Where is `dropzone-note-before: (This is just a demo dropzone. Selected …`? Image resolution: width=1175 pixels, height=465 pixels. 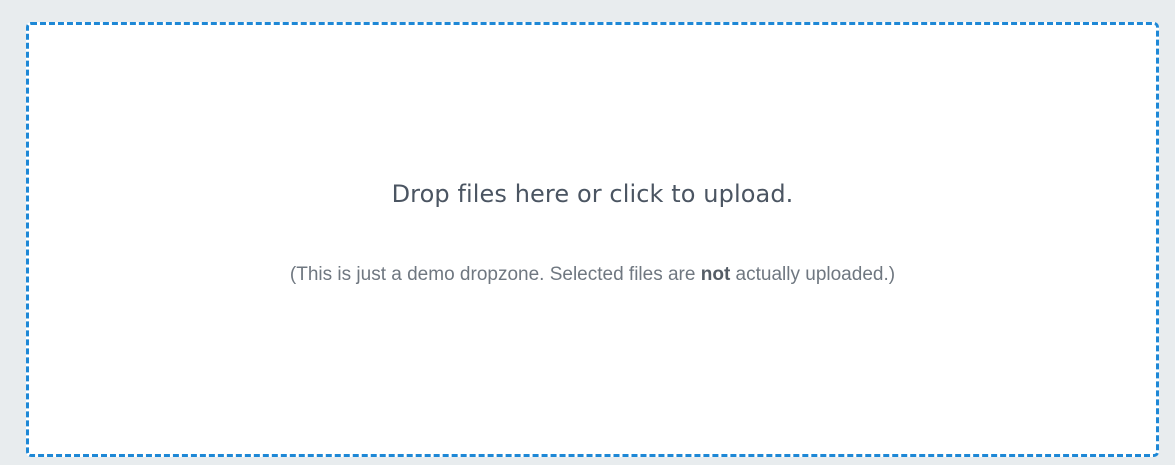 dropzone-note-before: (This is just a demo dropzone. Selected … is located at coordinates (495, 274).